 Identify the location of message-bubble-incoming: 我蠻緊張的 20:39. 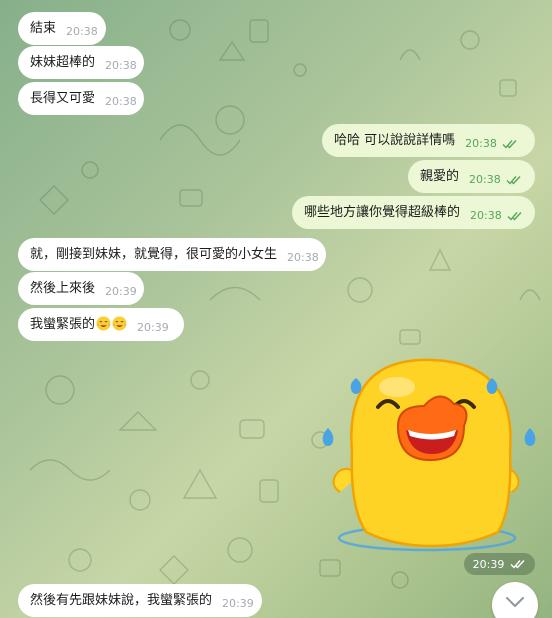
(101, 324).